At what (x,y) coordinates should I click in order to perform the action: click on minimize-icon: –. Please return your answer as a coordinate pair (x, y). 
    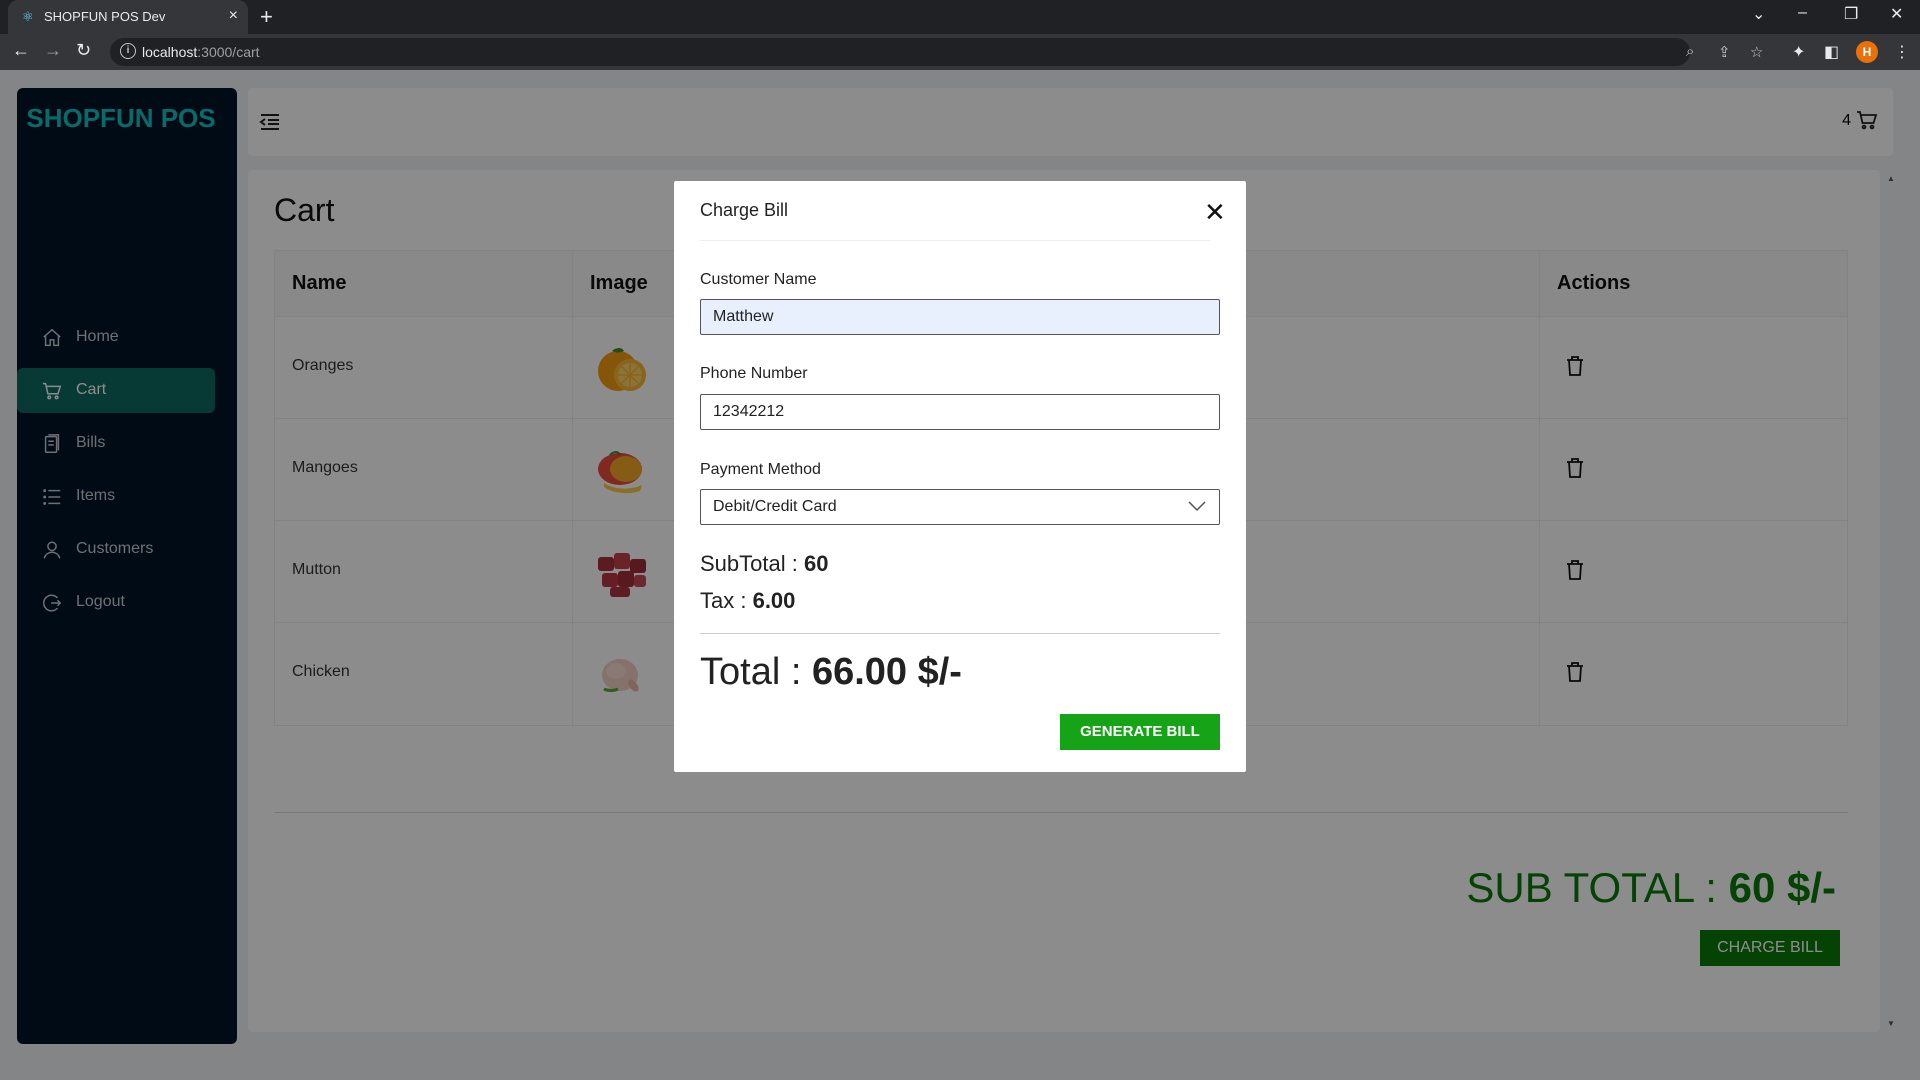
    Looking at the image, I should click on (1802, 13).